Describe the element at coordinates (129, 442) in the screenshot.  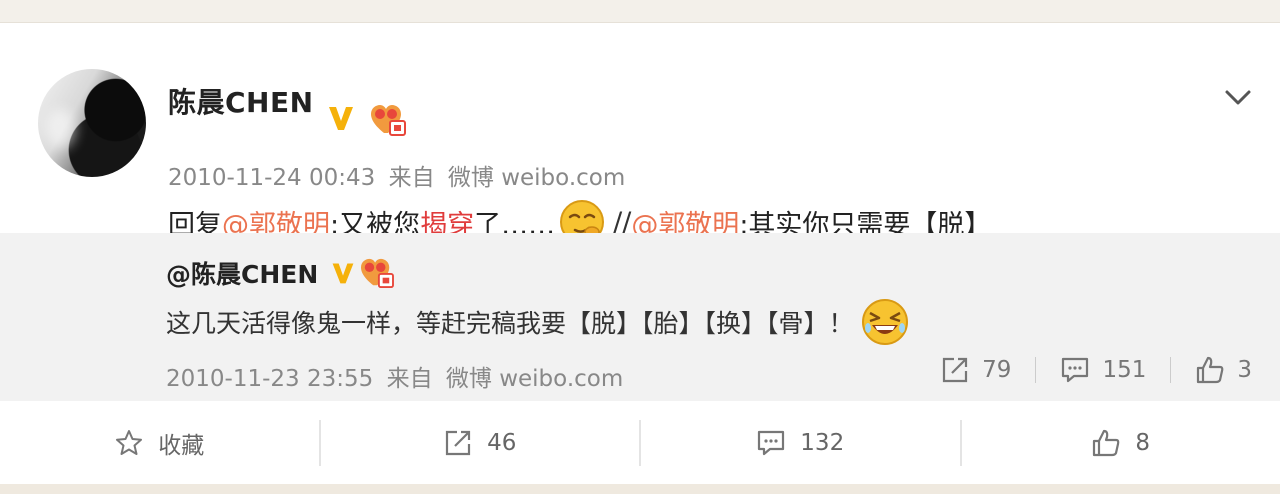
I see `star-icon` at that location.